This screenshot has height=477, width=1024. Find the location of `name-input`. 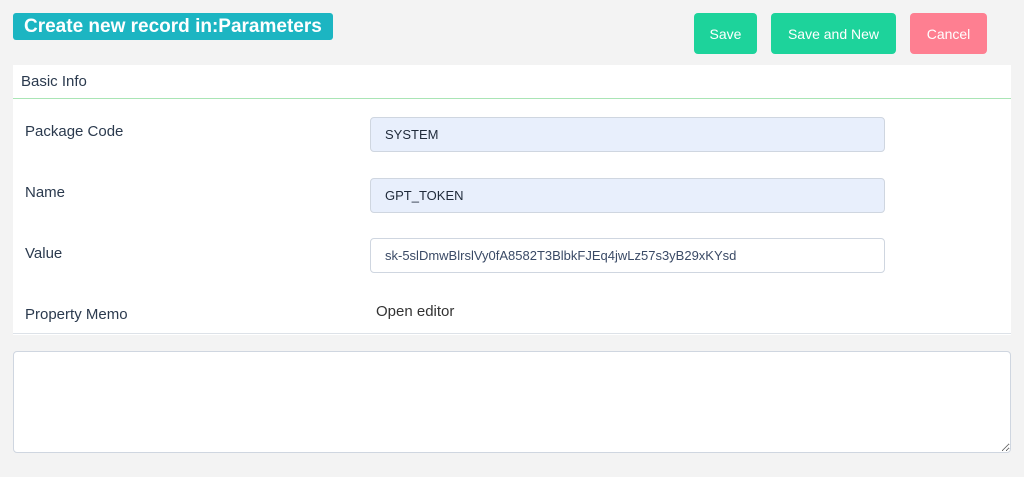

name-input is located at coordinates (627, 195).